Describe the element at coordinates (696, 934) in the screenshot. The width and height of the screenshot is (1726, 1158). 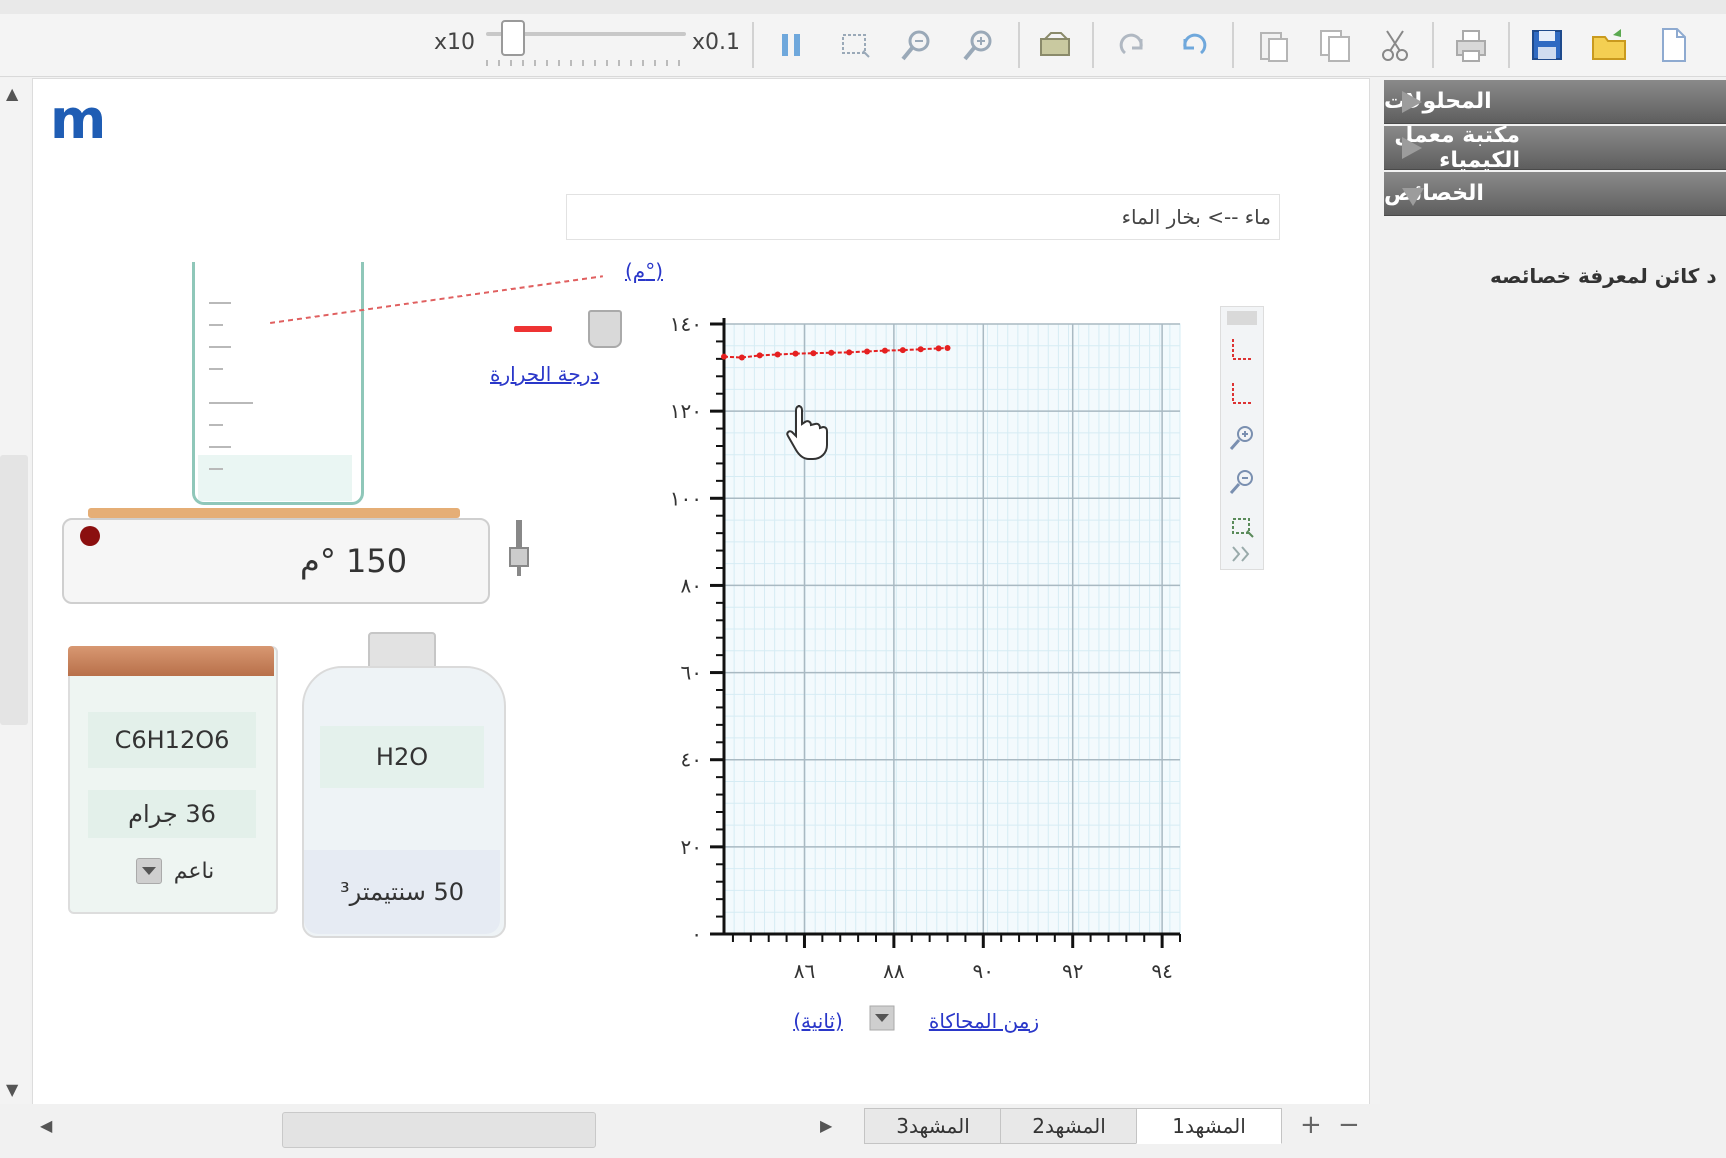
I see `y-tick-label: ٠` at that location.